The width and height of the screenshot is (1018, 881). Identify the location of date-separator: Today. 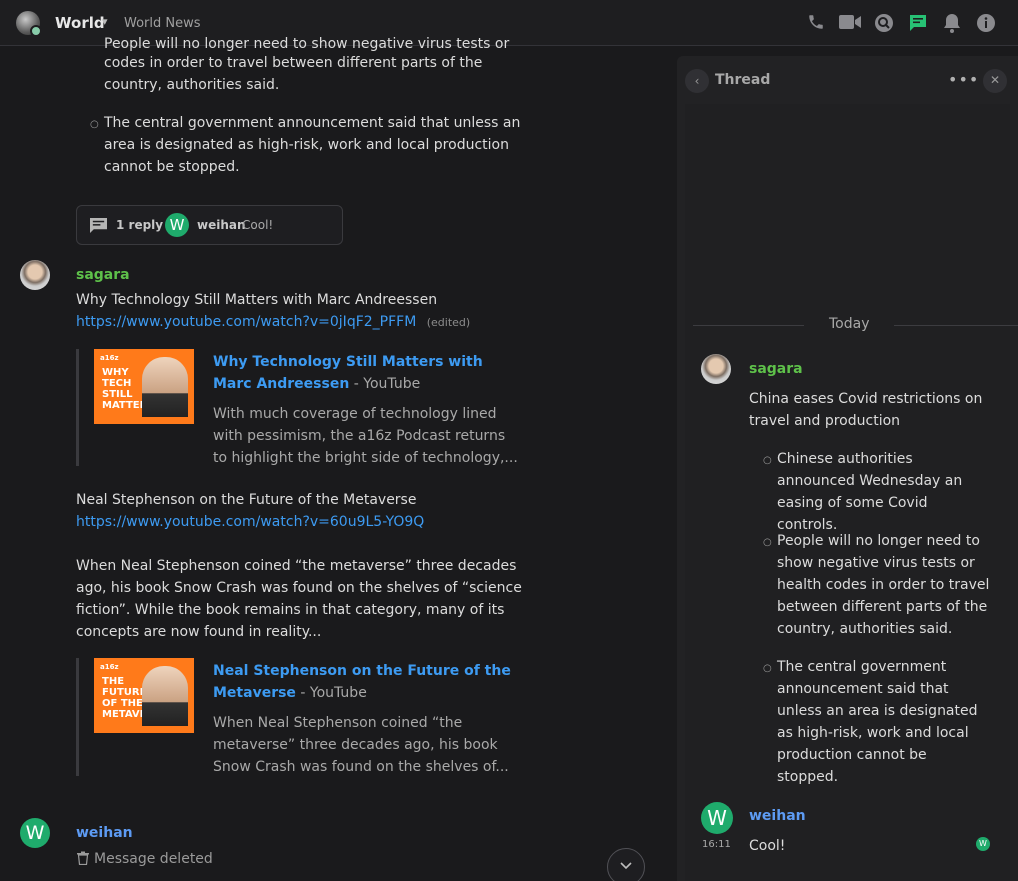
(855, 325).